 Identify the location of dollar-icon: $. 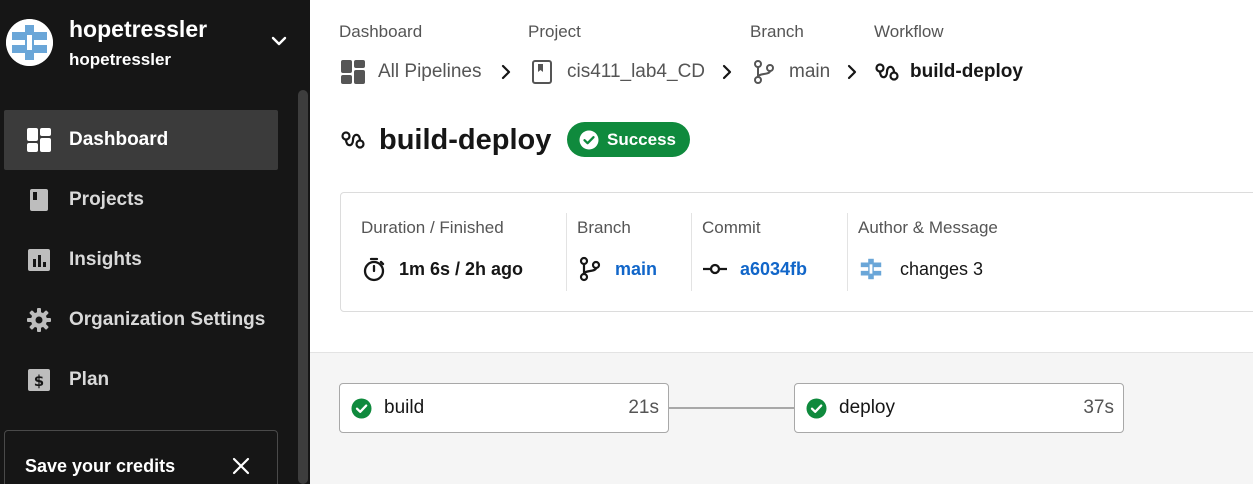
(38, 380).